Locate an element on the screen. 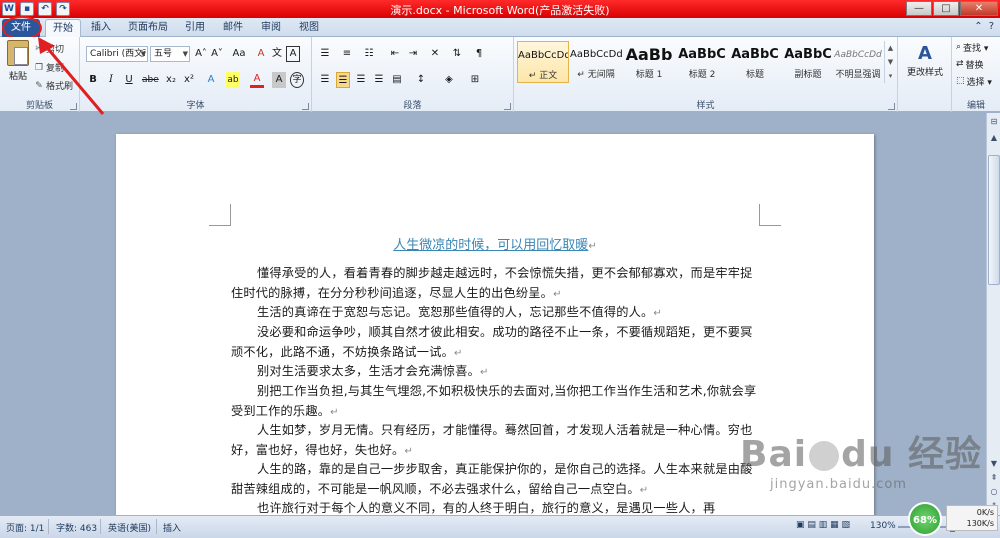 The height and width of the screenshot is (538, 1000). minimize-button: — is located at coordinates (919, 8).